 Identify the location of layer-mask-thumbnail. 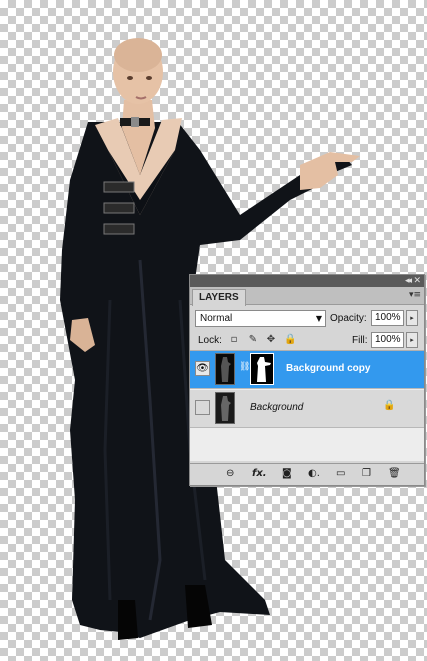
(262, 369).